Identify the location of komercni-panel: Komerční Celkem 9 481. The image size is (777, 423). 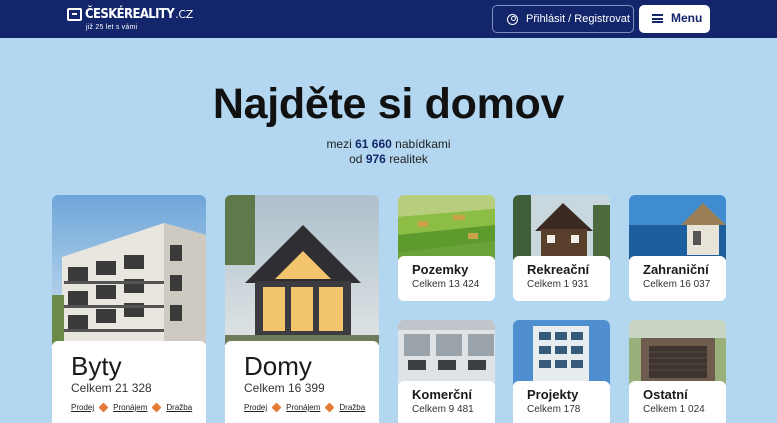
(446, 402).